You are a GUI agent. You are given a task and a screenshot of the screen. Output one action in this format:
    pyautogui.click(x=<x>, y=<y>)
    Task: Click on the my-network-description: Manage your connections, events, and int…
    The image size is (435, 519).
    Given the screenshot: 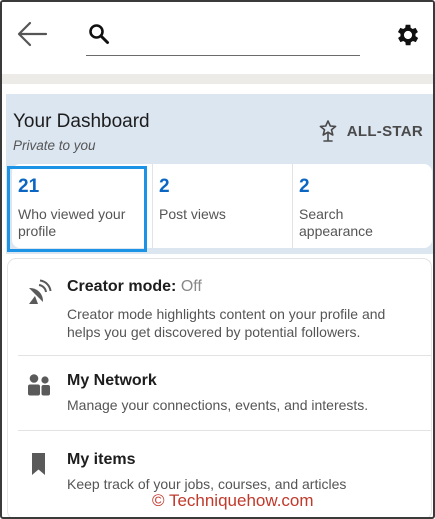 What is the action you would take?
    pyautogui.click(x=218, y=405)
    